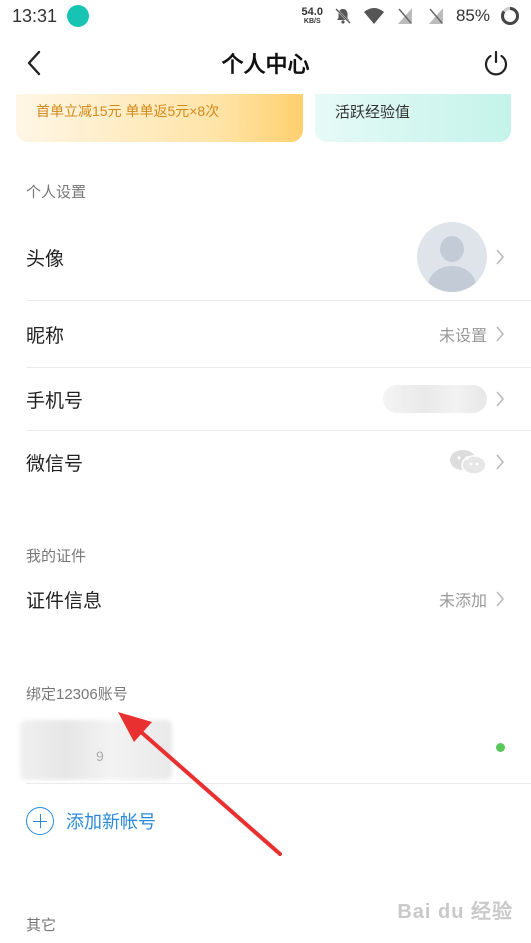 Image resolution: width=531 pixels, height=943 pixels. I want to click on status-icons: 54.0 KB/S 85%, so click(411, 16).